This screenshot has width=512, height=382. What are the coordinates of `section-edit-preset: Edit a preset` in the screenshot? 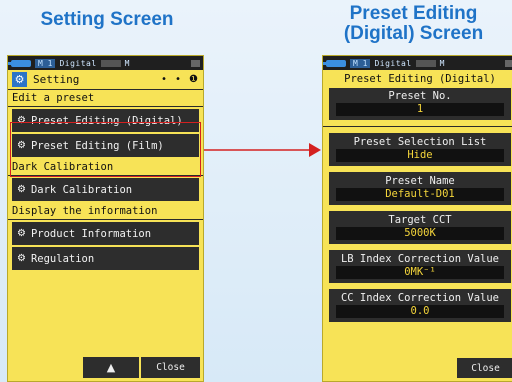 It's located at (105, 98).